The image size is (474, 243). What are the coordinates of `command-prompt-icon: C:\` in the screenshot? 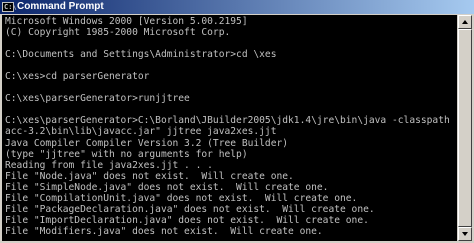 It's located at (9, 7).